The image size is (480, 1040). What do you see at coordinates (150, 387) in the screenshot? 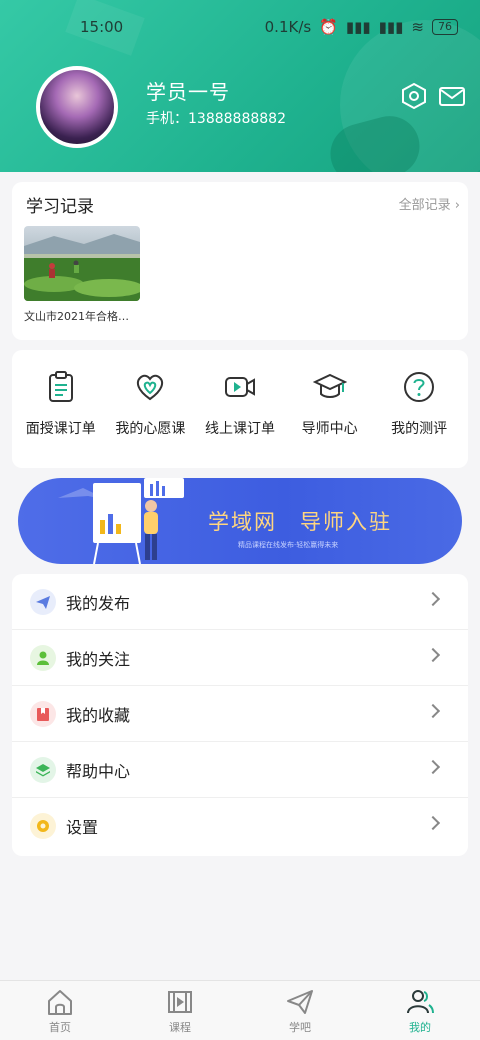
I see `heart-icon` at bounding box center [150, 387].